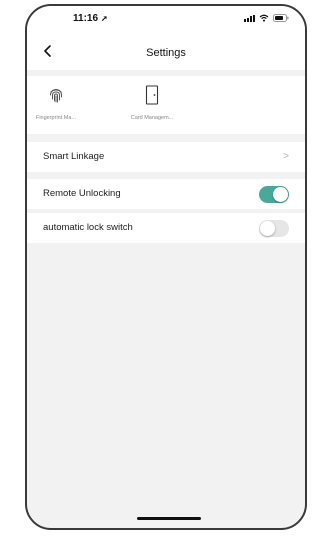 The image size is (320, 536). I want to click on chevron-right-icon: >, so click(286, 156).